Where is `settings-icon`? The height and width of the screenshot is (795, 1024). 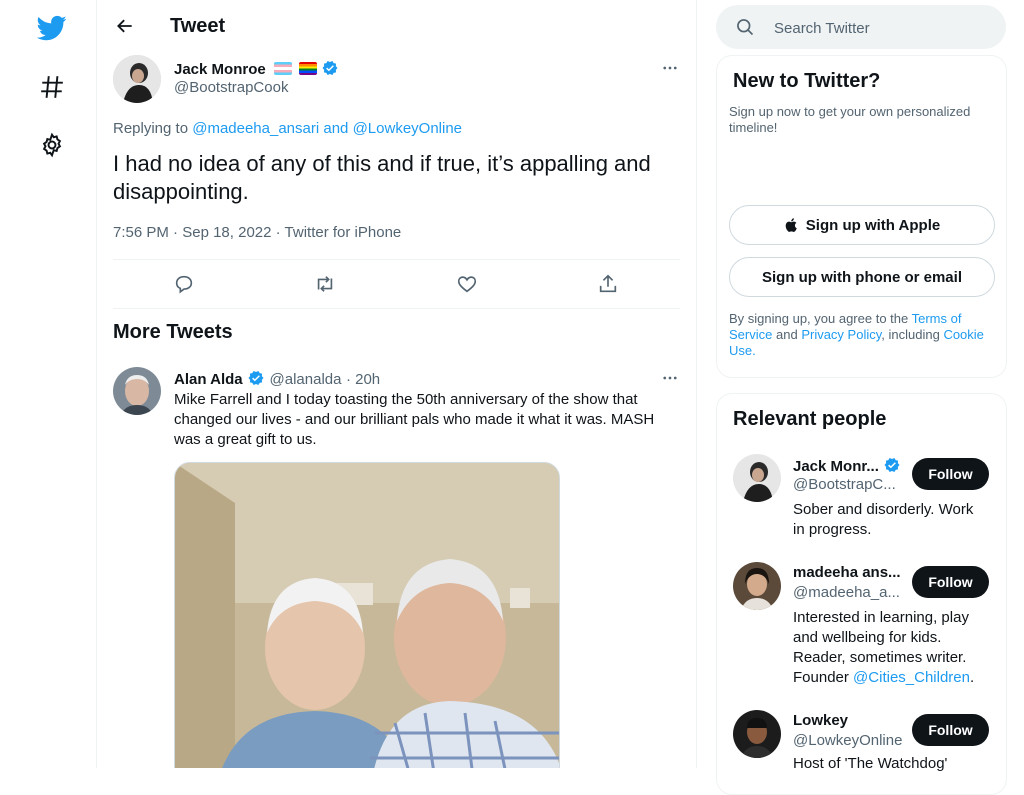
settings-icon is located at coordinates (52, 145).